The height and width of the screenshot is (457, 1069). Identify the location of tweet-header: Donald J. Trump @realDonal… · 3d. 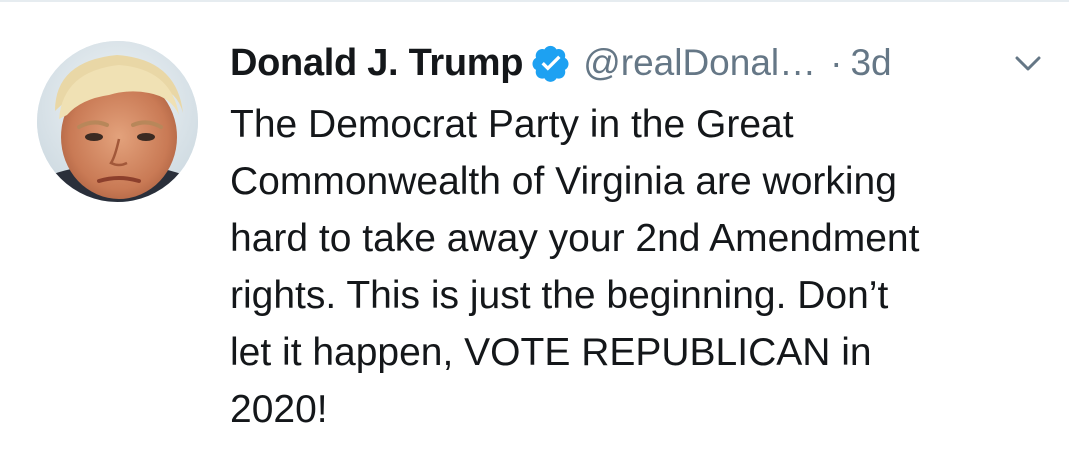
(561, 63).